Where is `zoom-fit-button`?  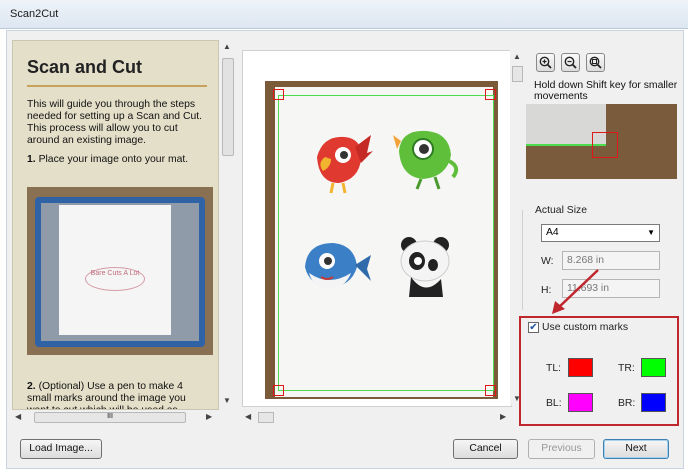 zoom-fit-button is located at coordinates (595, 62).